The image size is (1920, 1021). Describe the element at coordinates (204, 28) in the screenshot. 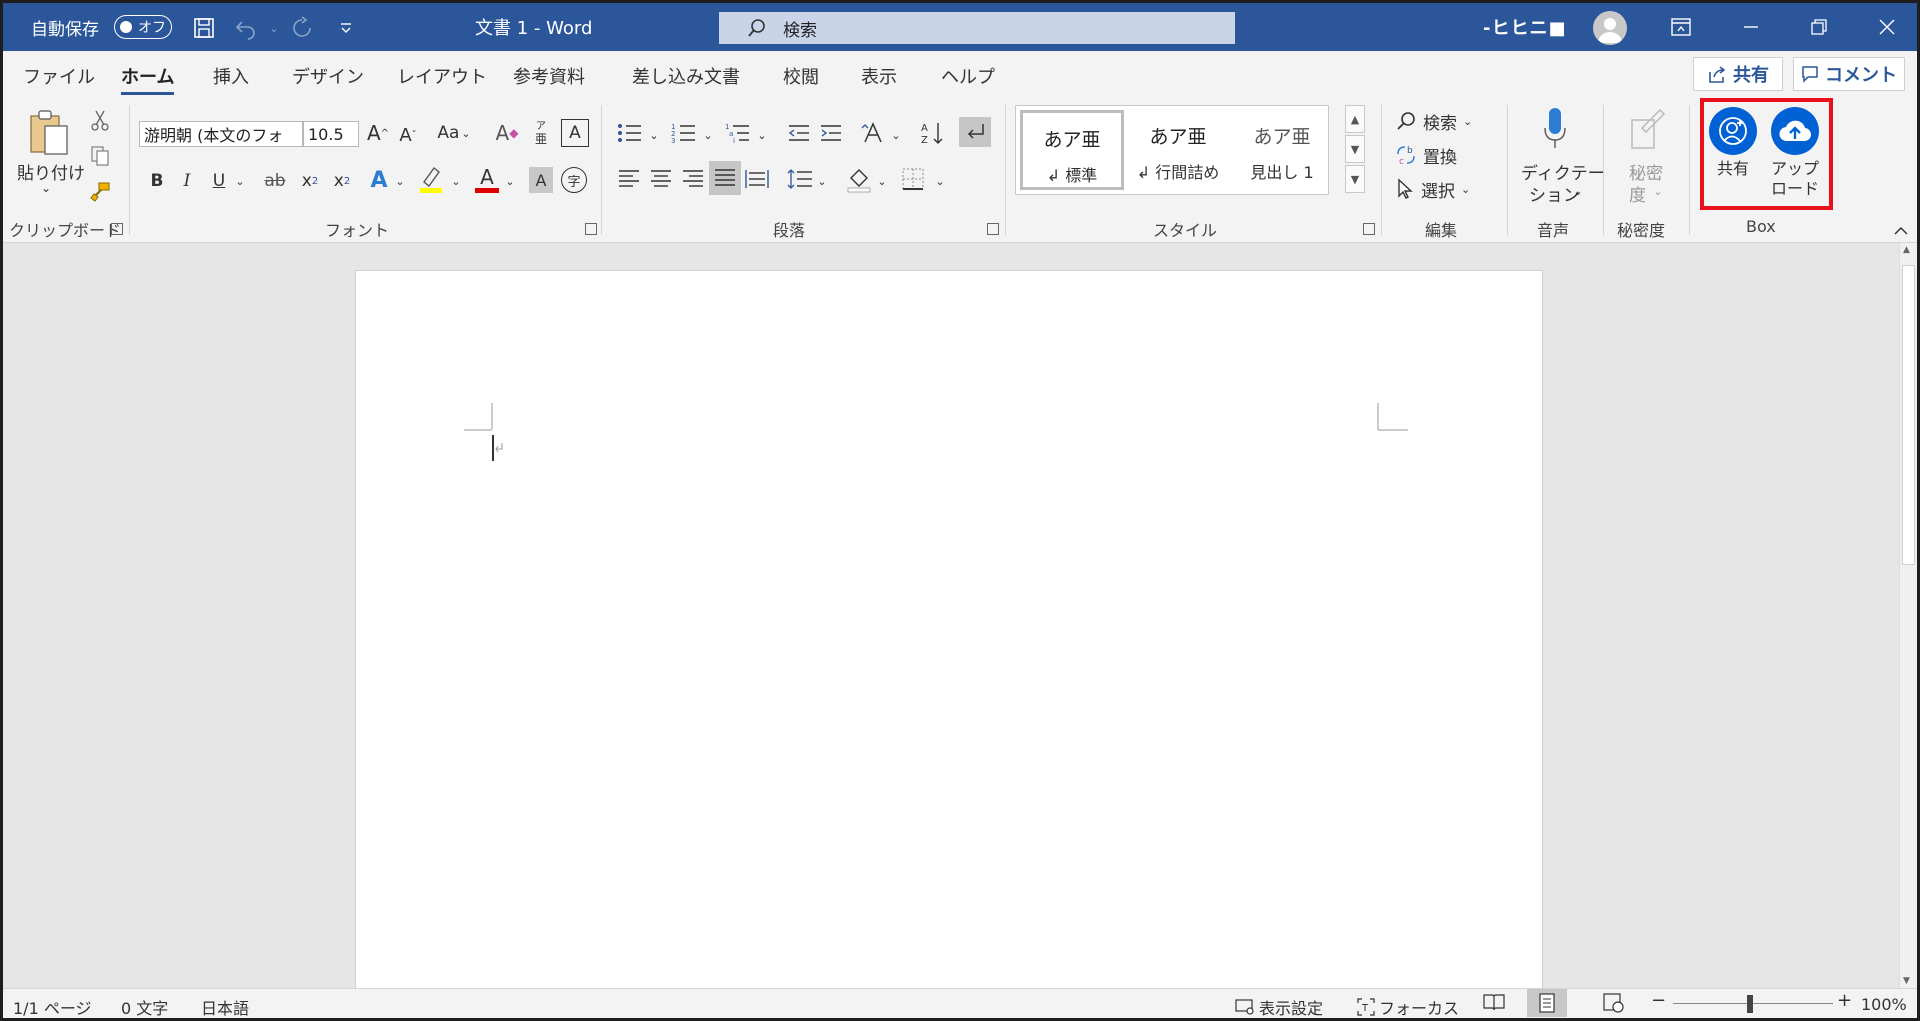

I see `save-icon` at that location.